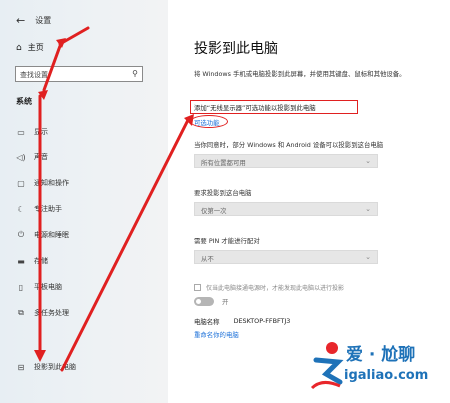 Image resolution: width=450 pixels, height=403 pixels. What do you see at coordinates (51, 235) in the screenshot?
I see `sidebar-item-label: 电源和睡眠` at bounding box center [51, 235].